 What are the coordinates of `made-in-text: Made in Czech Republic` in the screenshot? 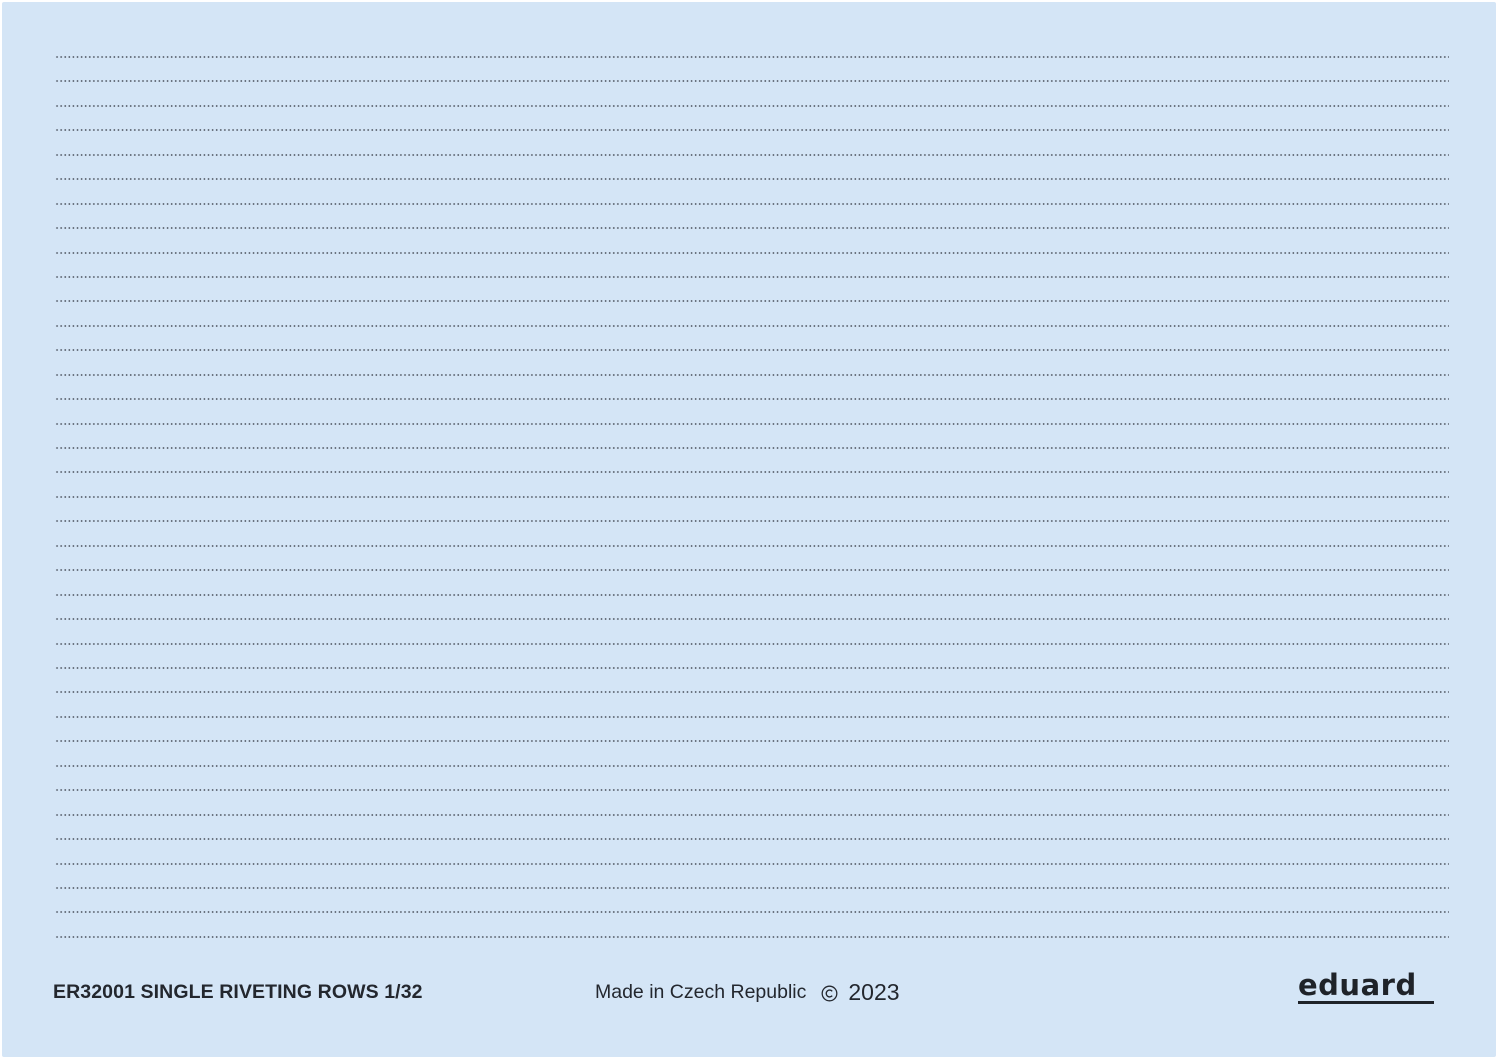 It's located at (701, 991).